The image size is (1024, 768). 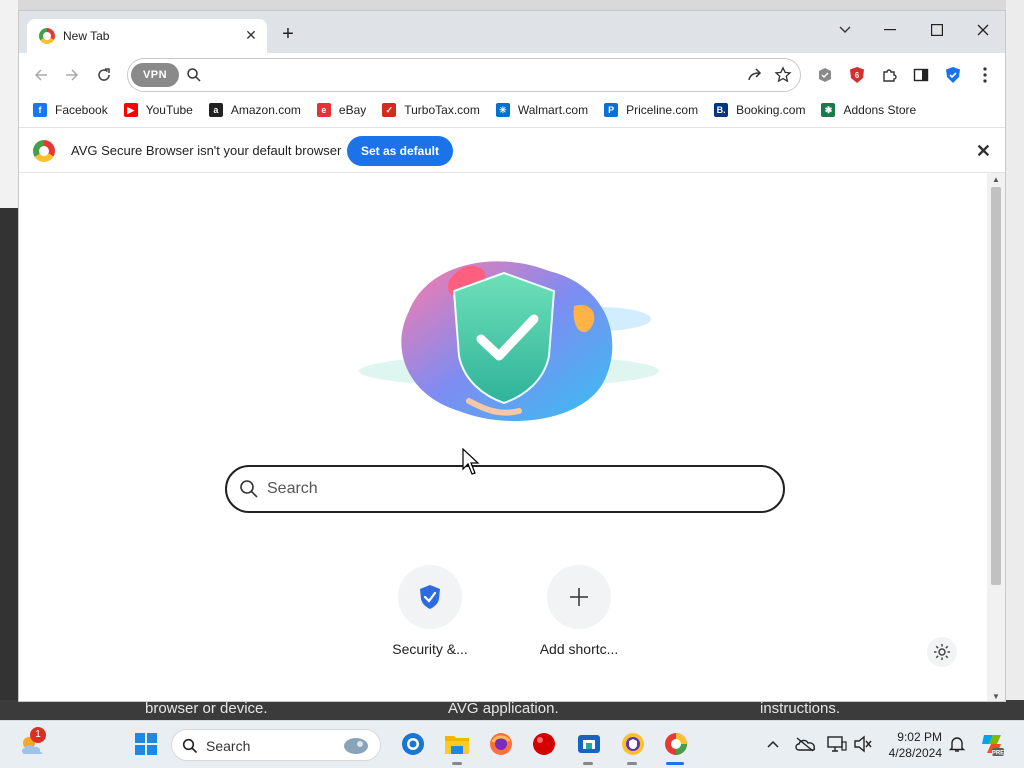 I want to click on red-ball-app-icon, so click(x=544, y=744).